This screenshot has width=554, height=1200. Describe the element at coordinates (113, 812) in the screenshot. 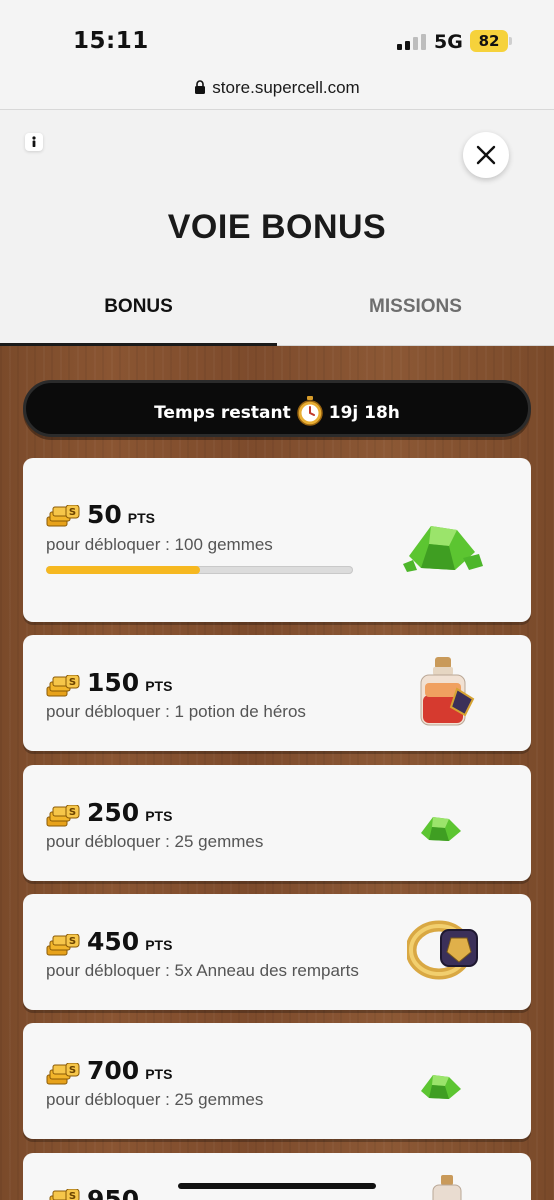

I see `points-number: 250` at that location.